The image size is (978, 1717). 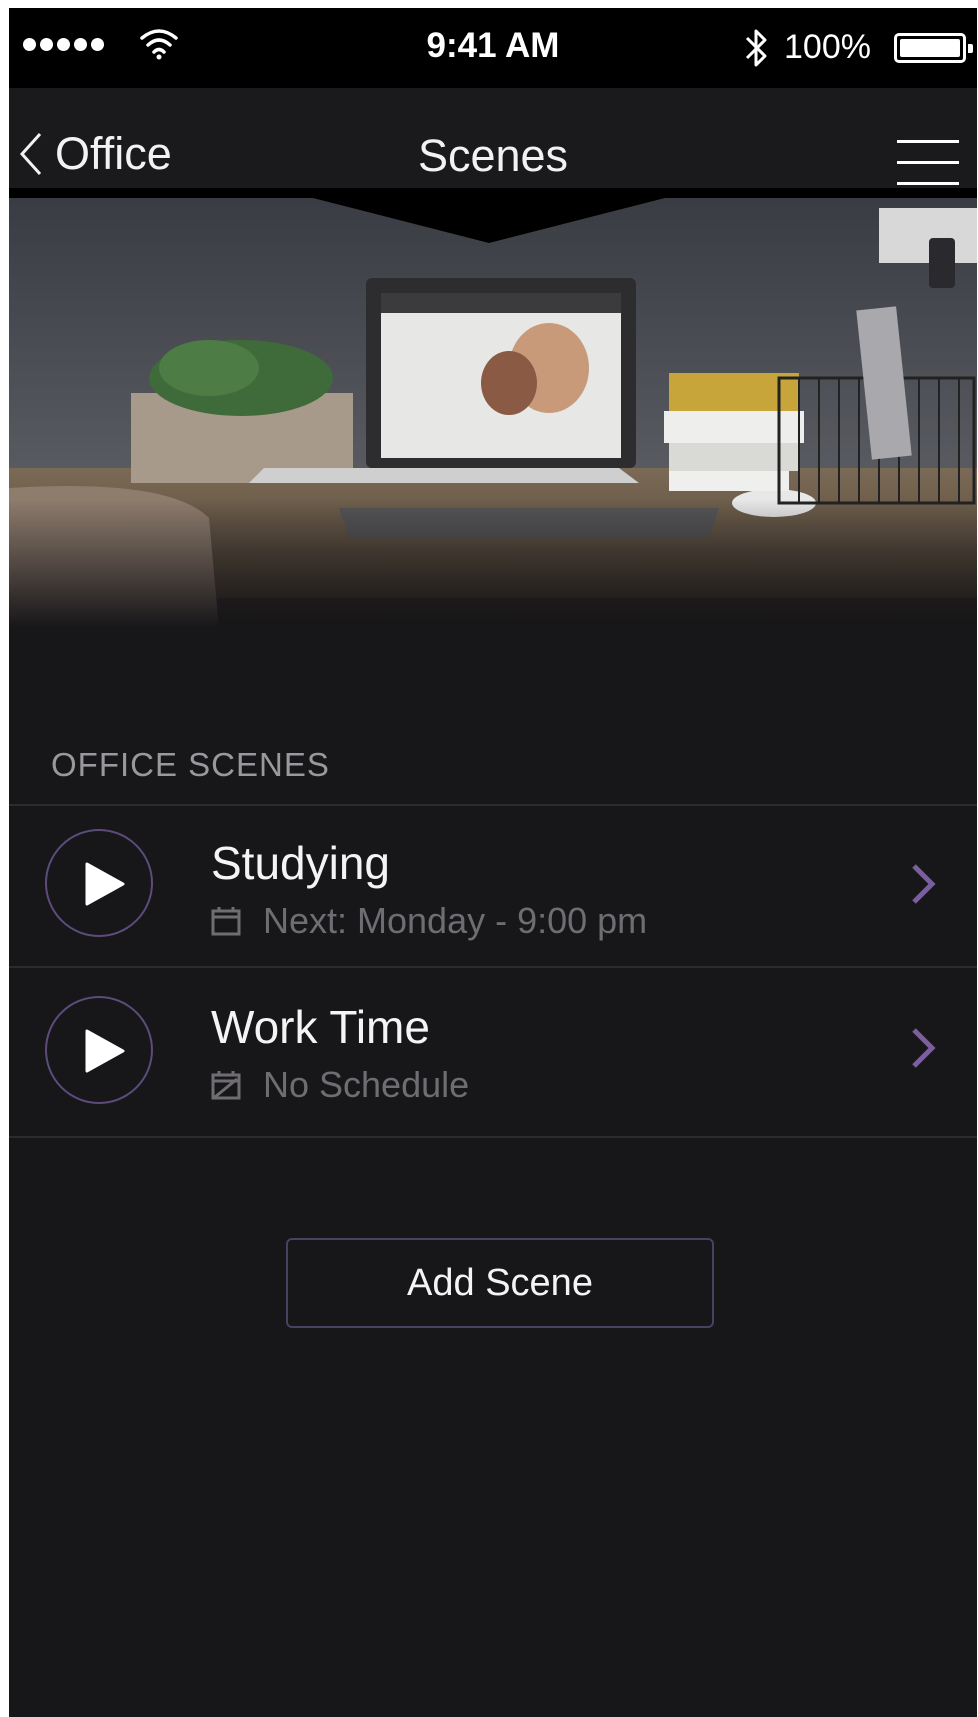 I want to click on scene-row-work-time: Work Time No Schedule, so click(x=493, y=1045).